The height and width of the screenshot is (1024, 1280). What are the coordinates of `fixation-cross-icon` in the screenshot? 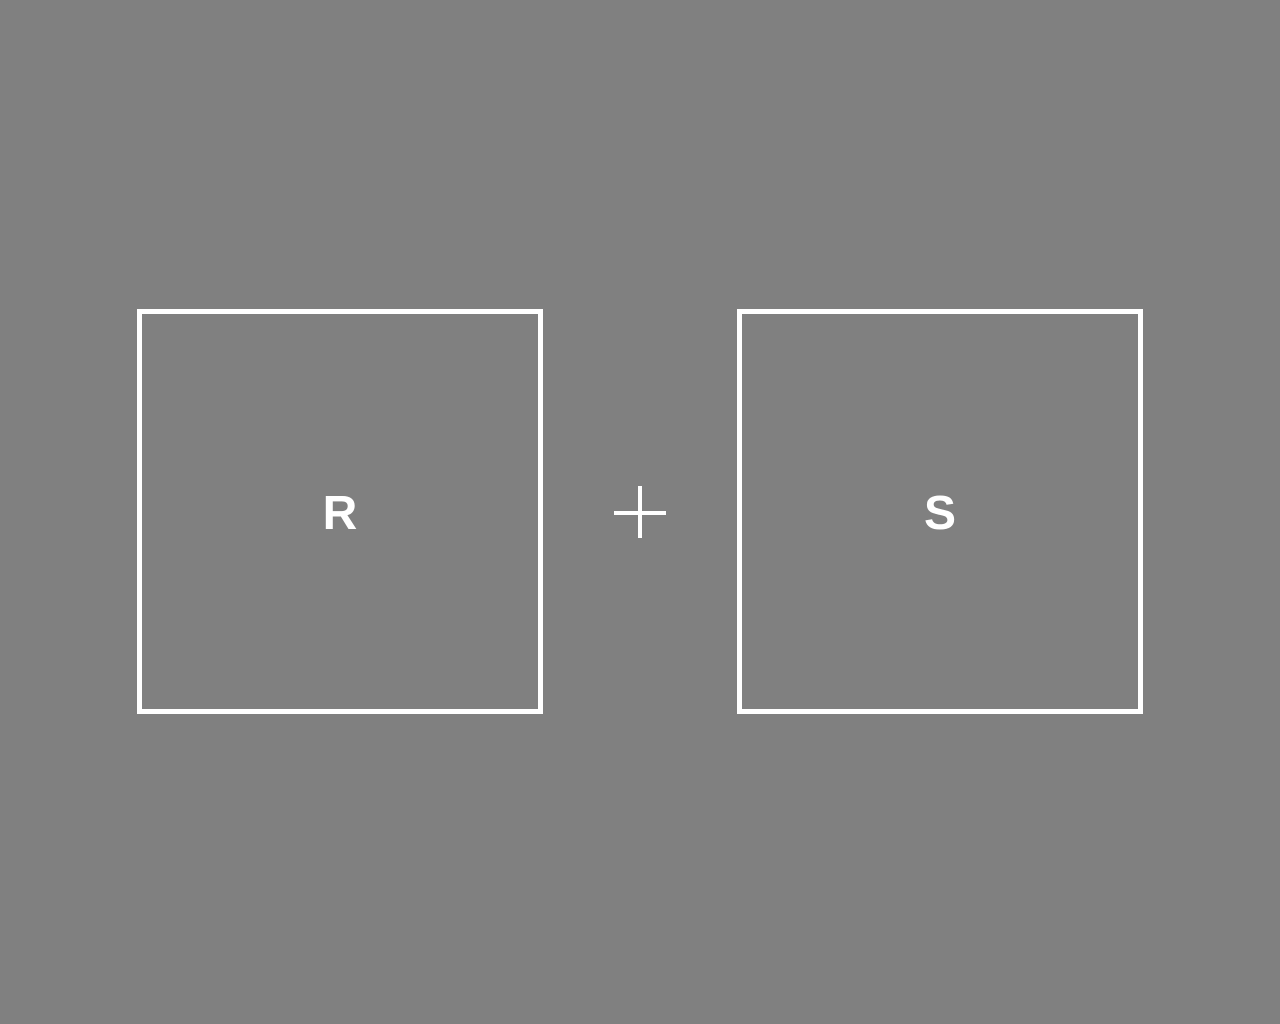 It's located at (640, 513).